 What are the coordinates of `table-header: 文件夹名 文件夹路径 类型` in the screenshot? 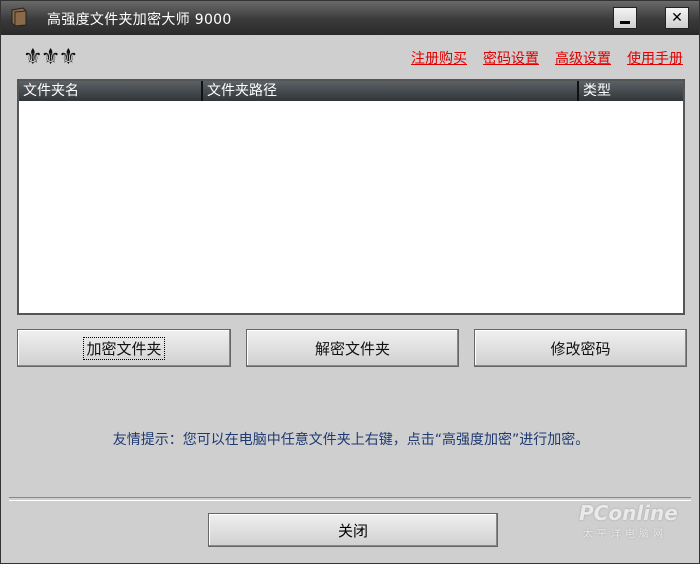 It's located at (351, 91).